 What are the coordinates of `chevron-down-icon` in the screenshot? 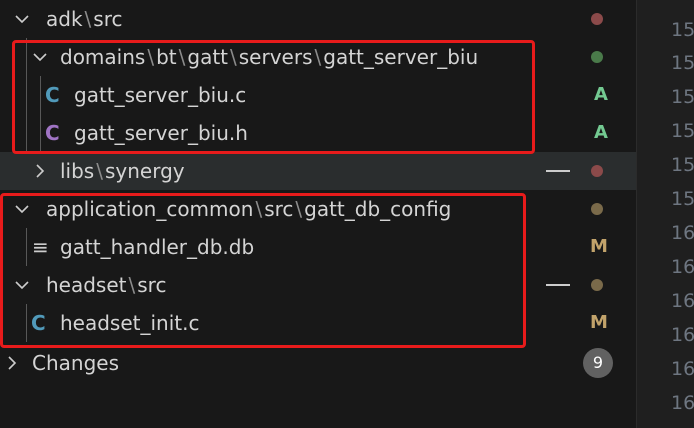 It's located at (22, 19).